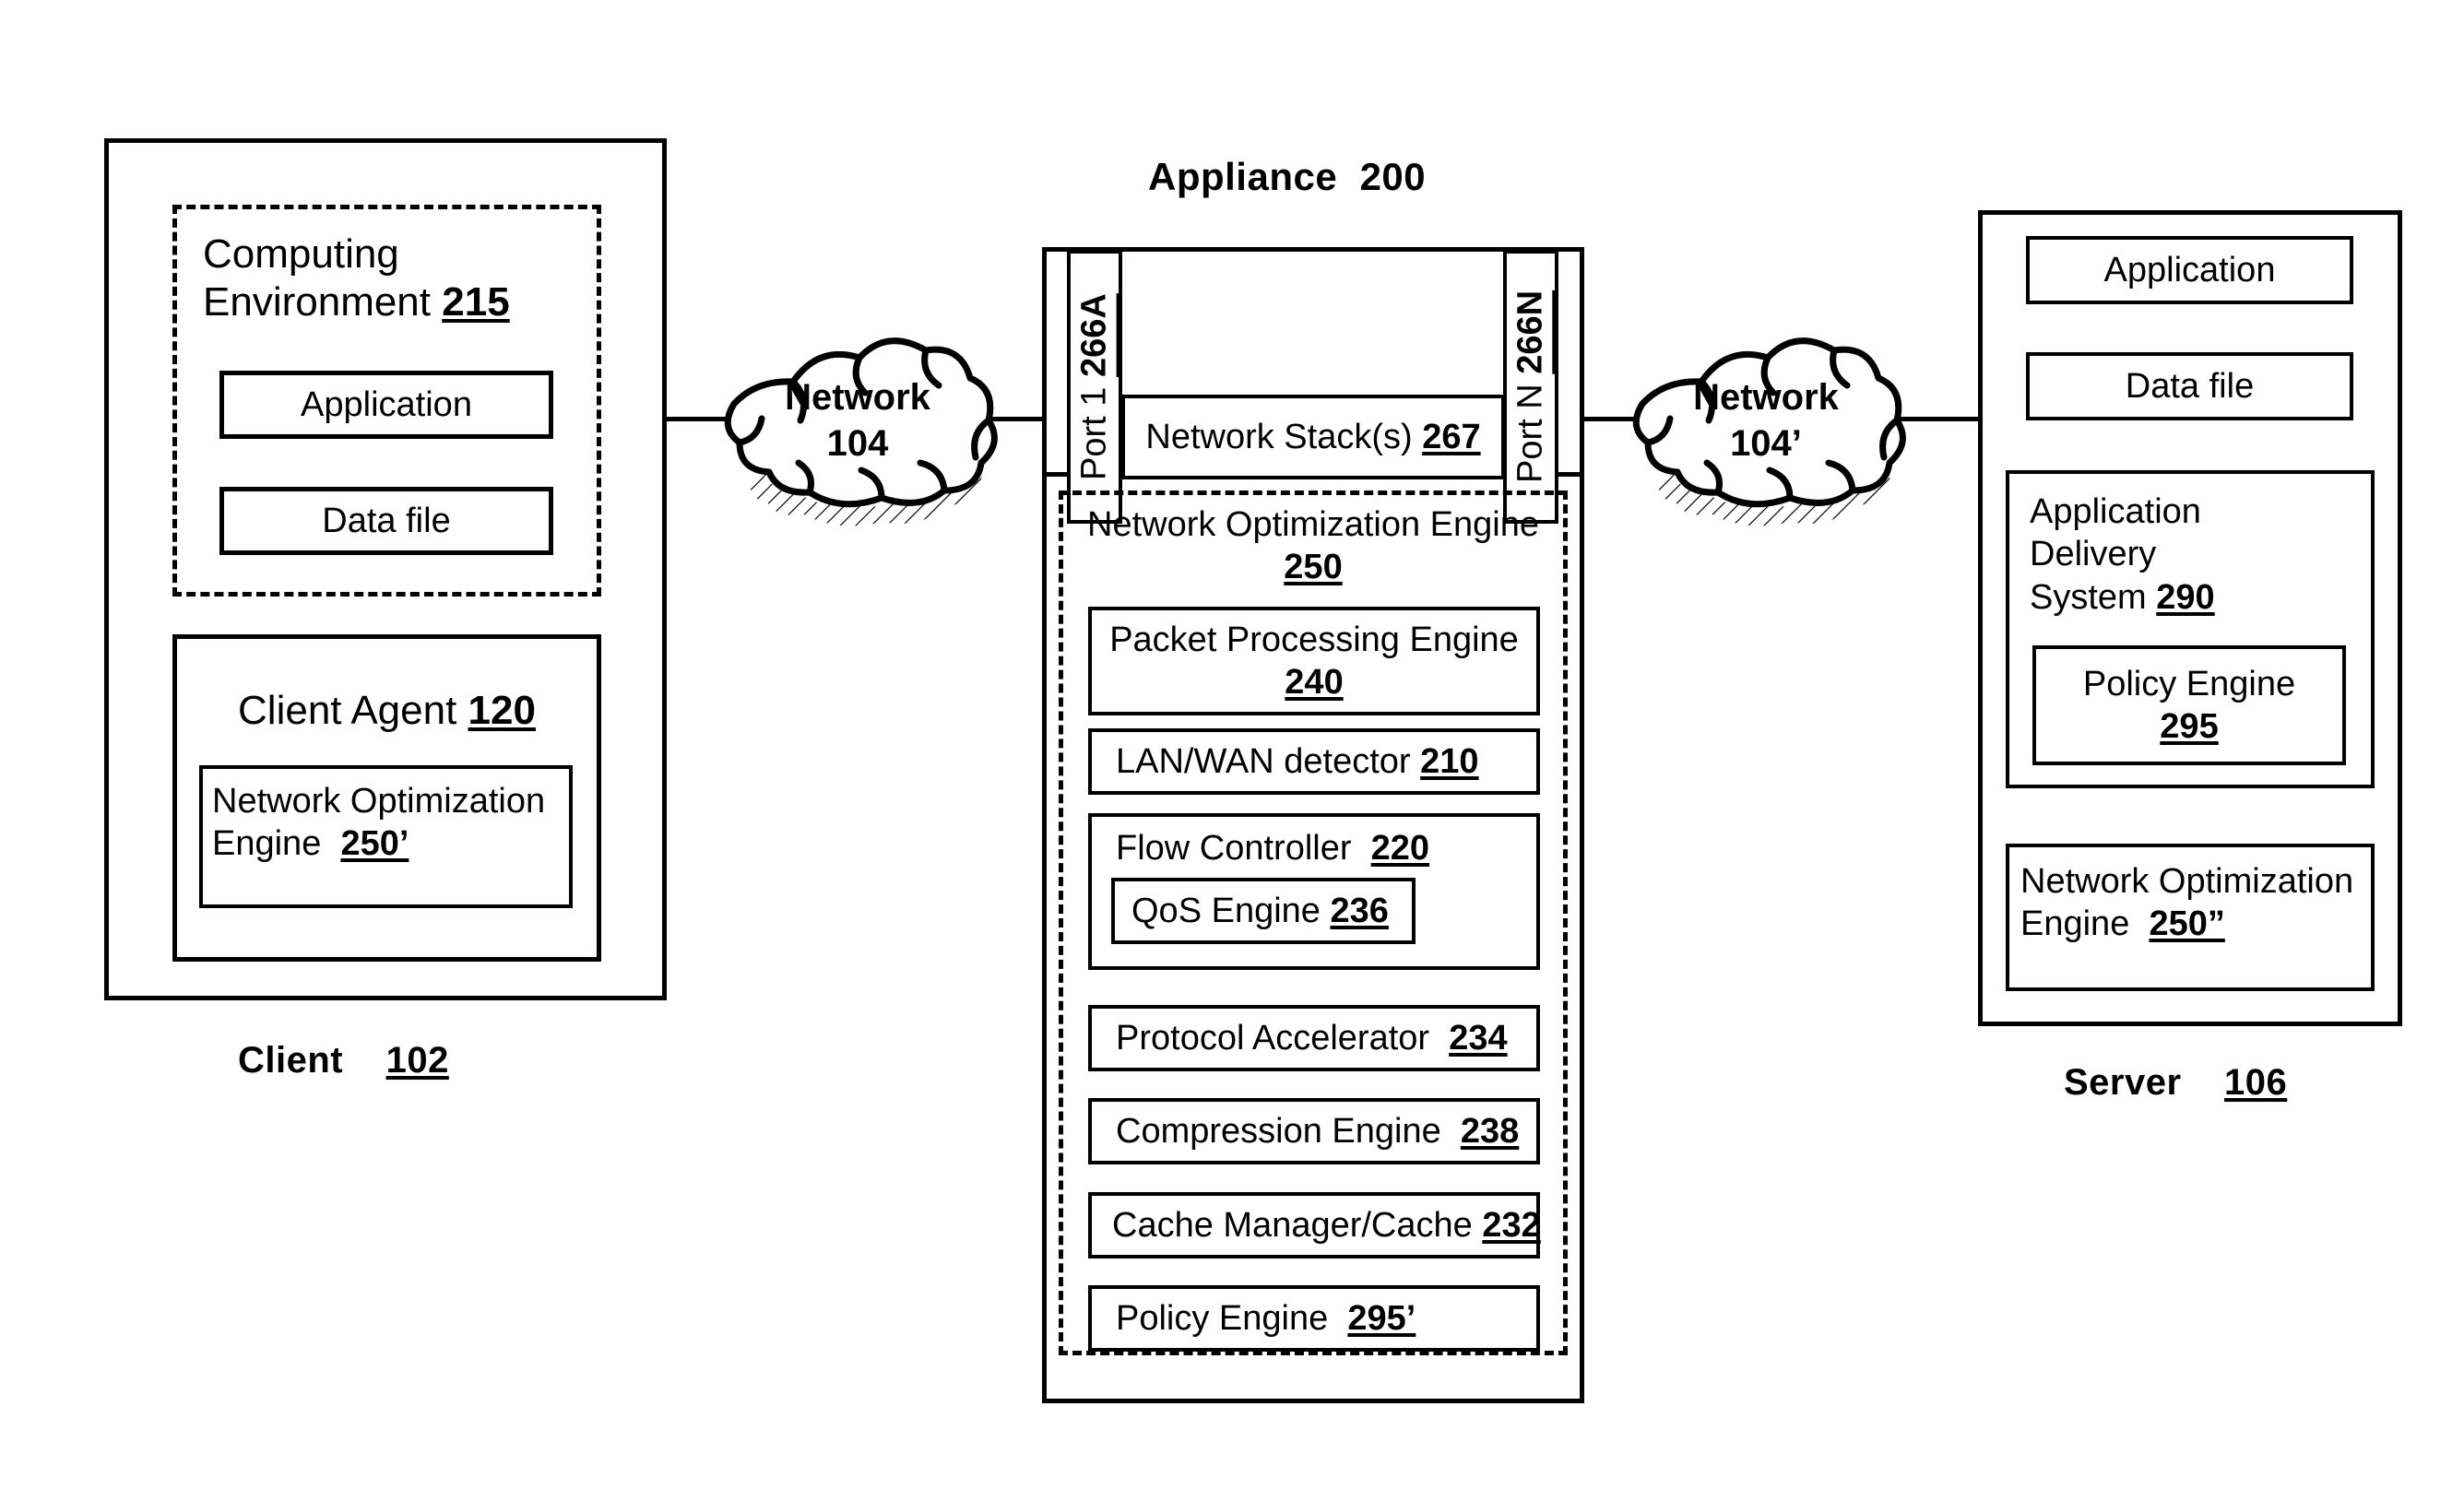 The width and height of the screenshot is (2464, 1489). I want to click on module-cache-manager-label: Cache Manager/Cache 232, so click(1326, 1226).